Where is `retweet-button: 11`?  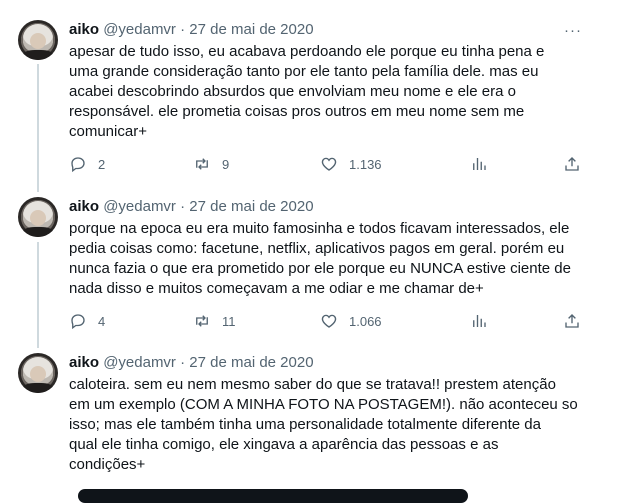
retweet-button: 11 is located at coordinates (214, 321).